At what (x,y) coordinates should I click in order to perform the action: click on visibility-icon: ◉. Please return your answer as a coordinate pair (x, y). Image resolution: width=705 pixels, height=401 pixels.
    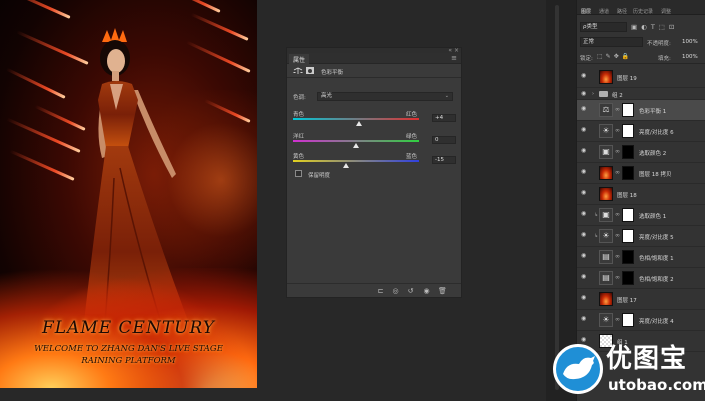
    Looking at the image, I should click on (426, 291).